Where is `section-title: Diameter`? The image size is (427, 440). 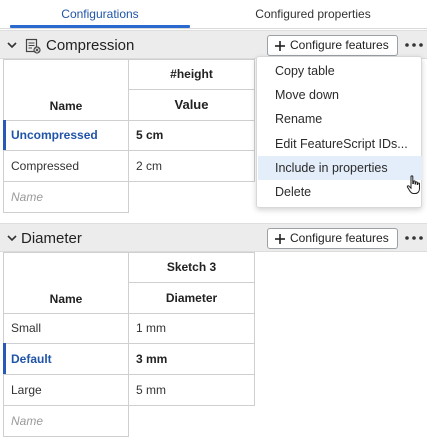
section-title: Diameter is located at coordinates (51, 238).